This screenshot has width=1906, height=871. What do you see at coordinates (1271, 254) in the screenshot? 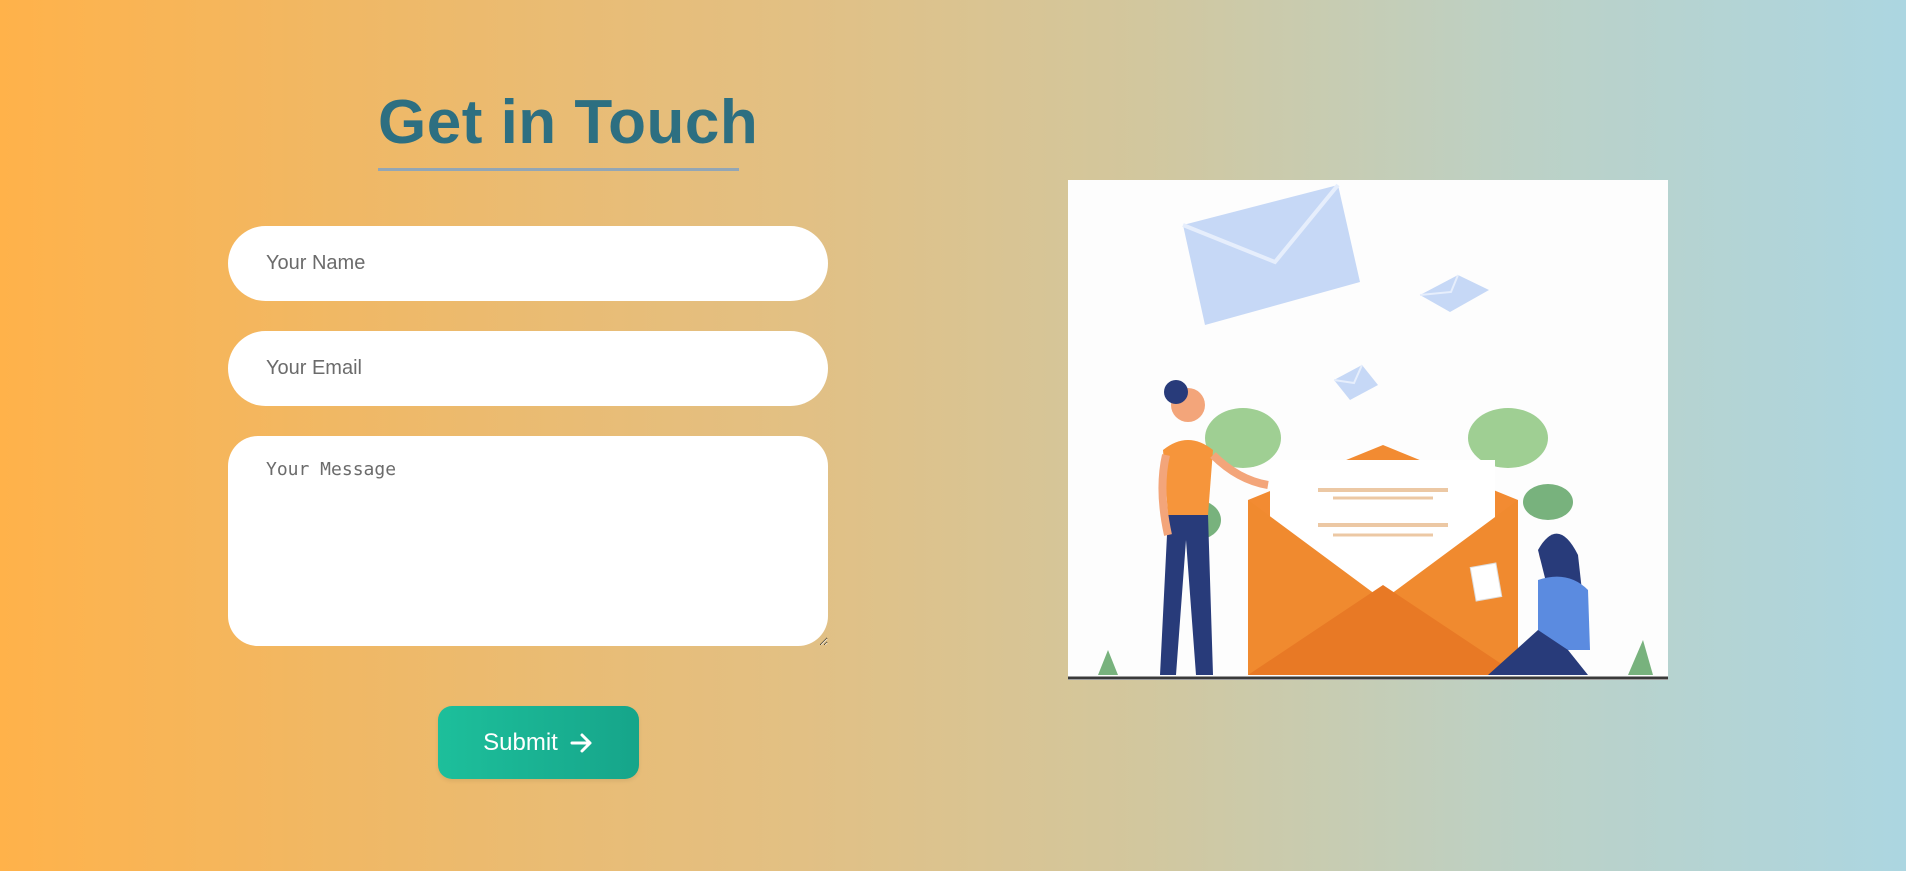
I see `floating-envelope-large-icon` at bounding box center [1271, 254].